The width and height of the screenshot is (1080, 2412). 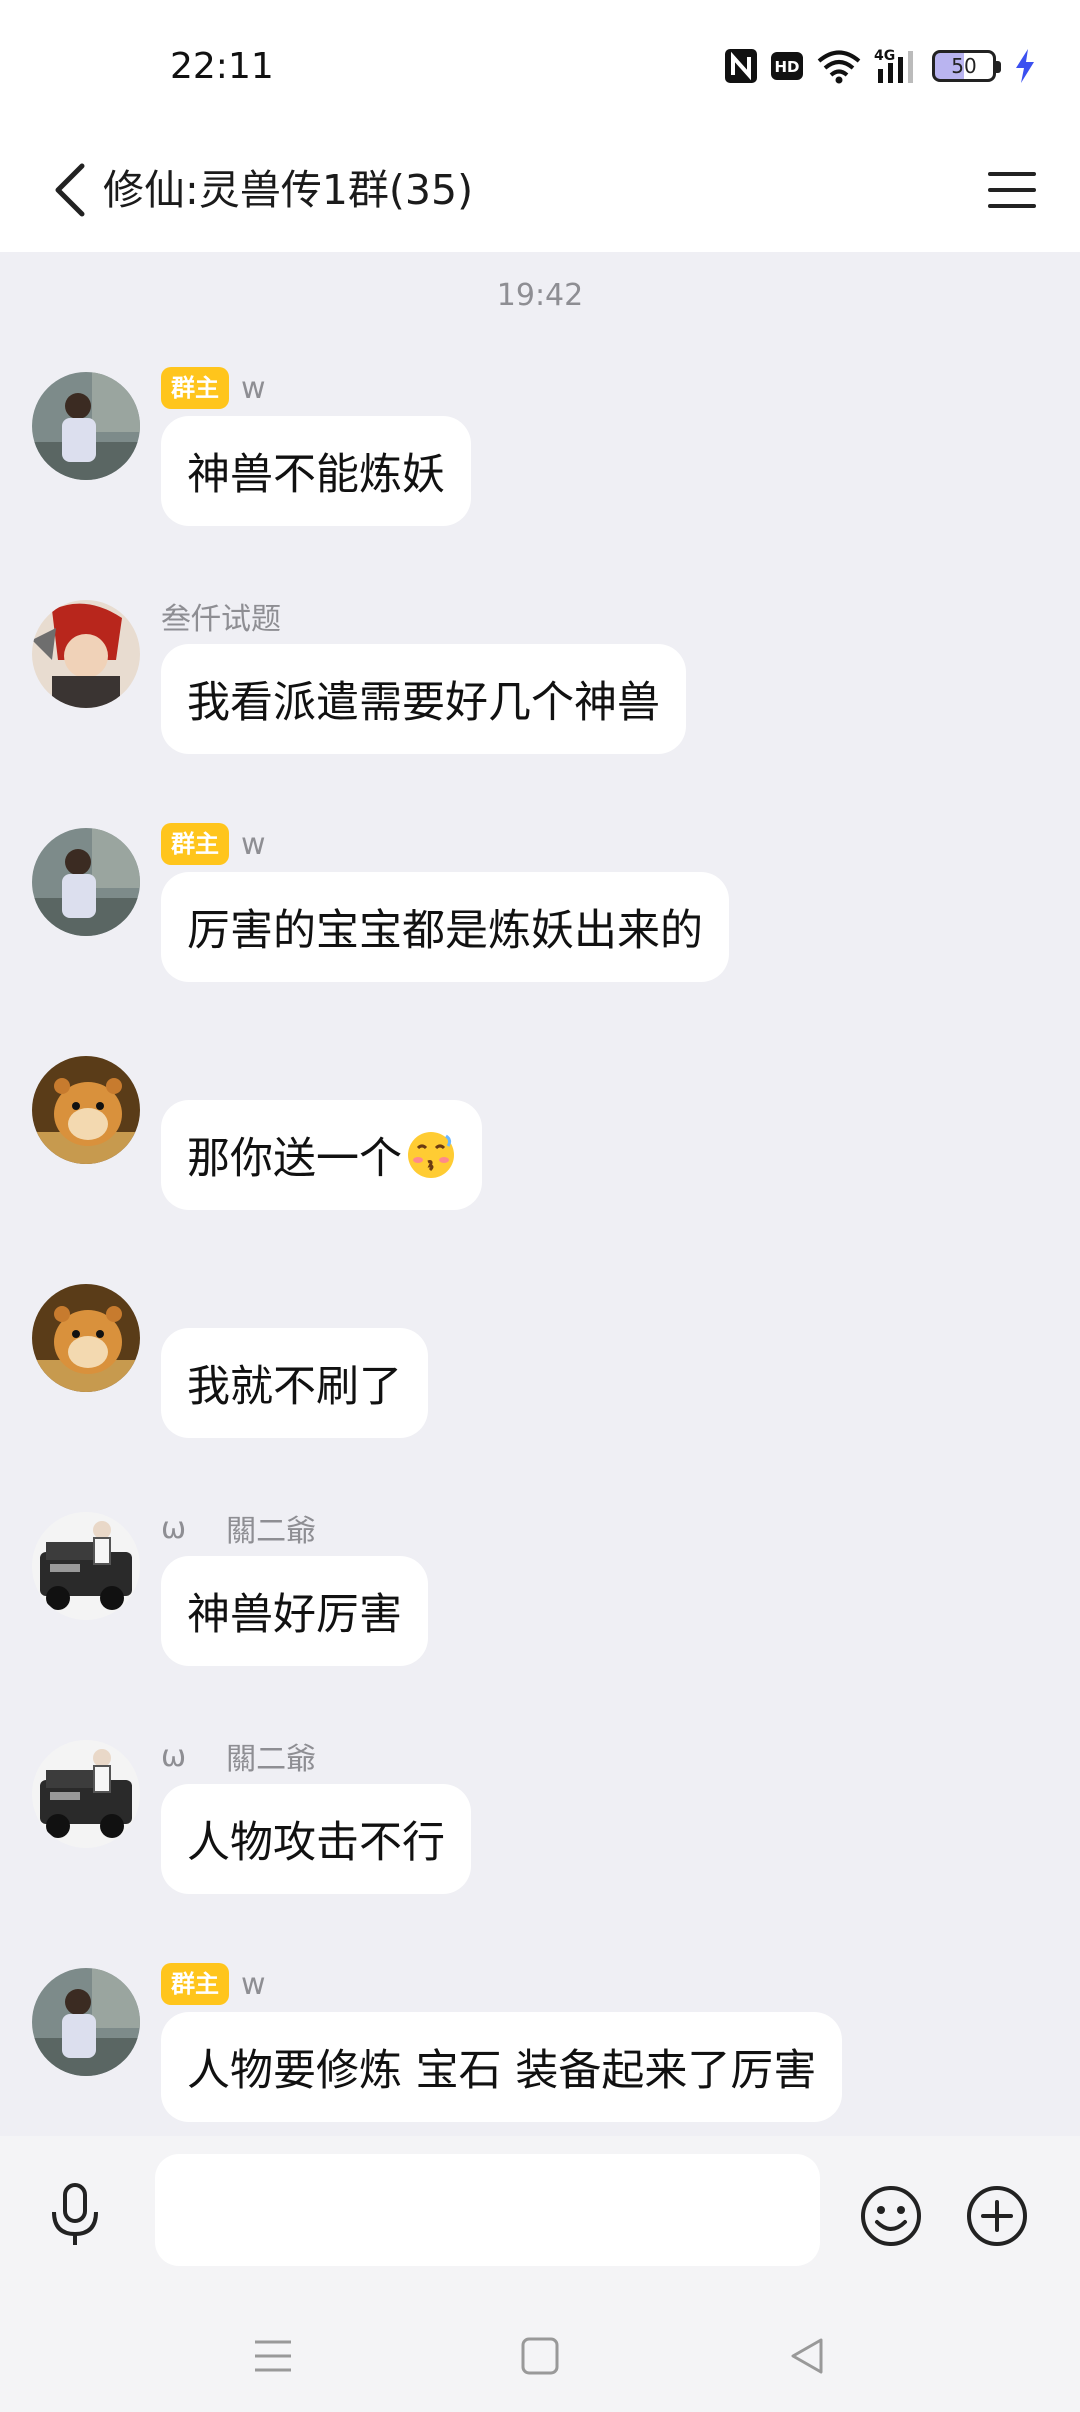 What do you see at coordinates (540, 65) in the screenshot?
I see `status-bar: 22:11 HD 4G 50` at bounding box center [540, 65].